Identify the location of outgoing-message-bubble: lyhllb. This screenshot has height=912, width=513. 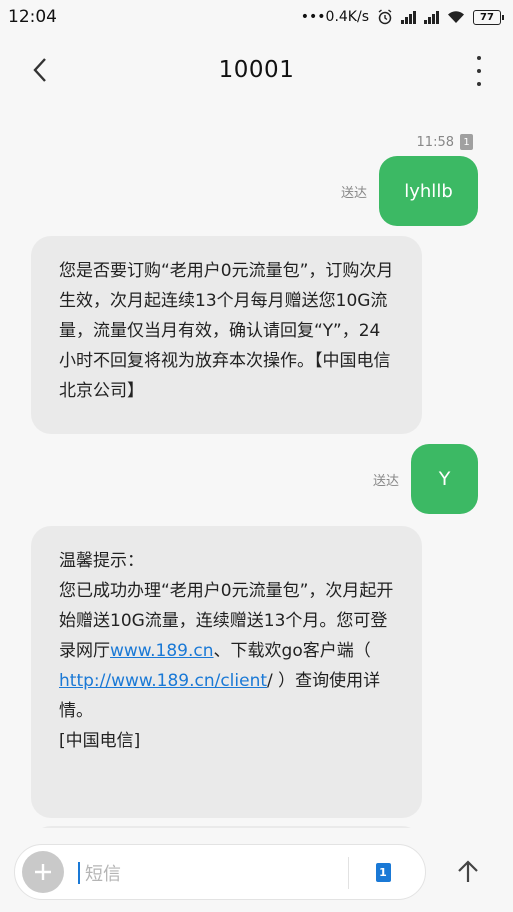
(428, 191).